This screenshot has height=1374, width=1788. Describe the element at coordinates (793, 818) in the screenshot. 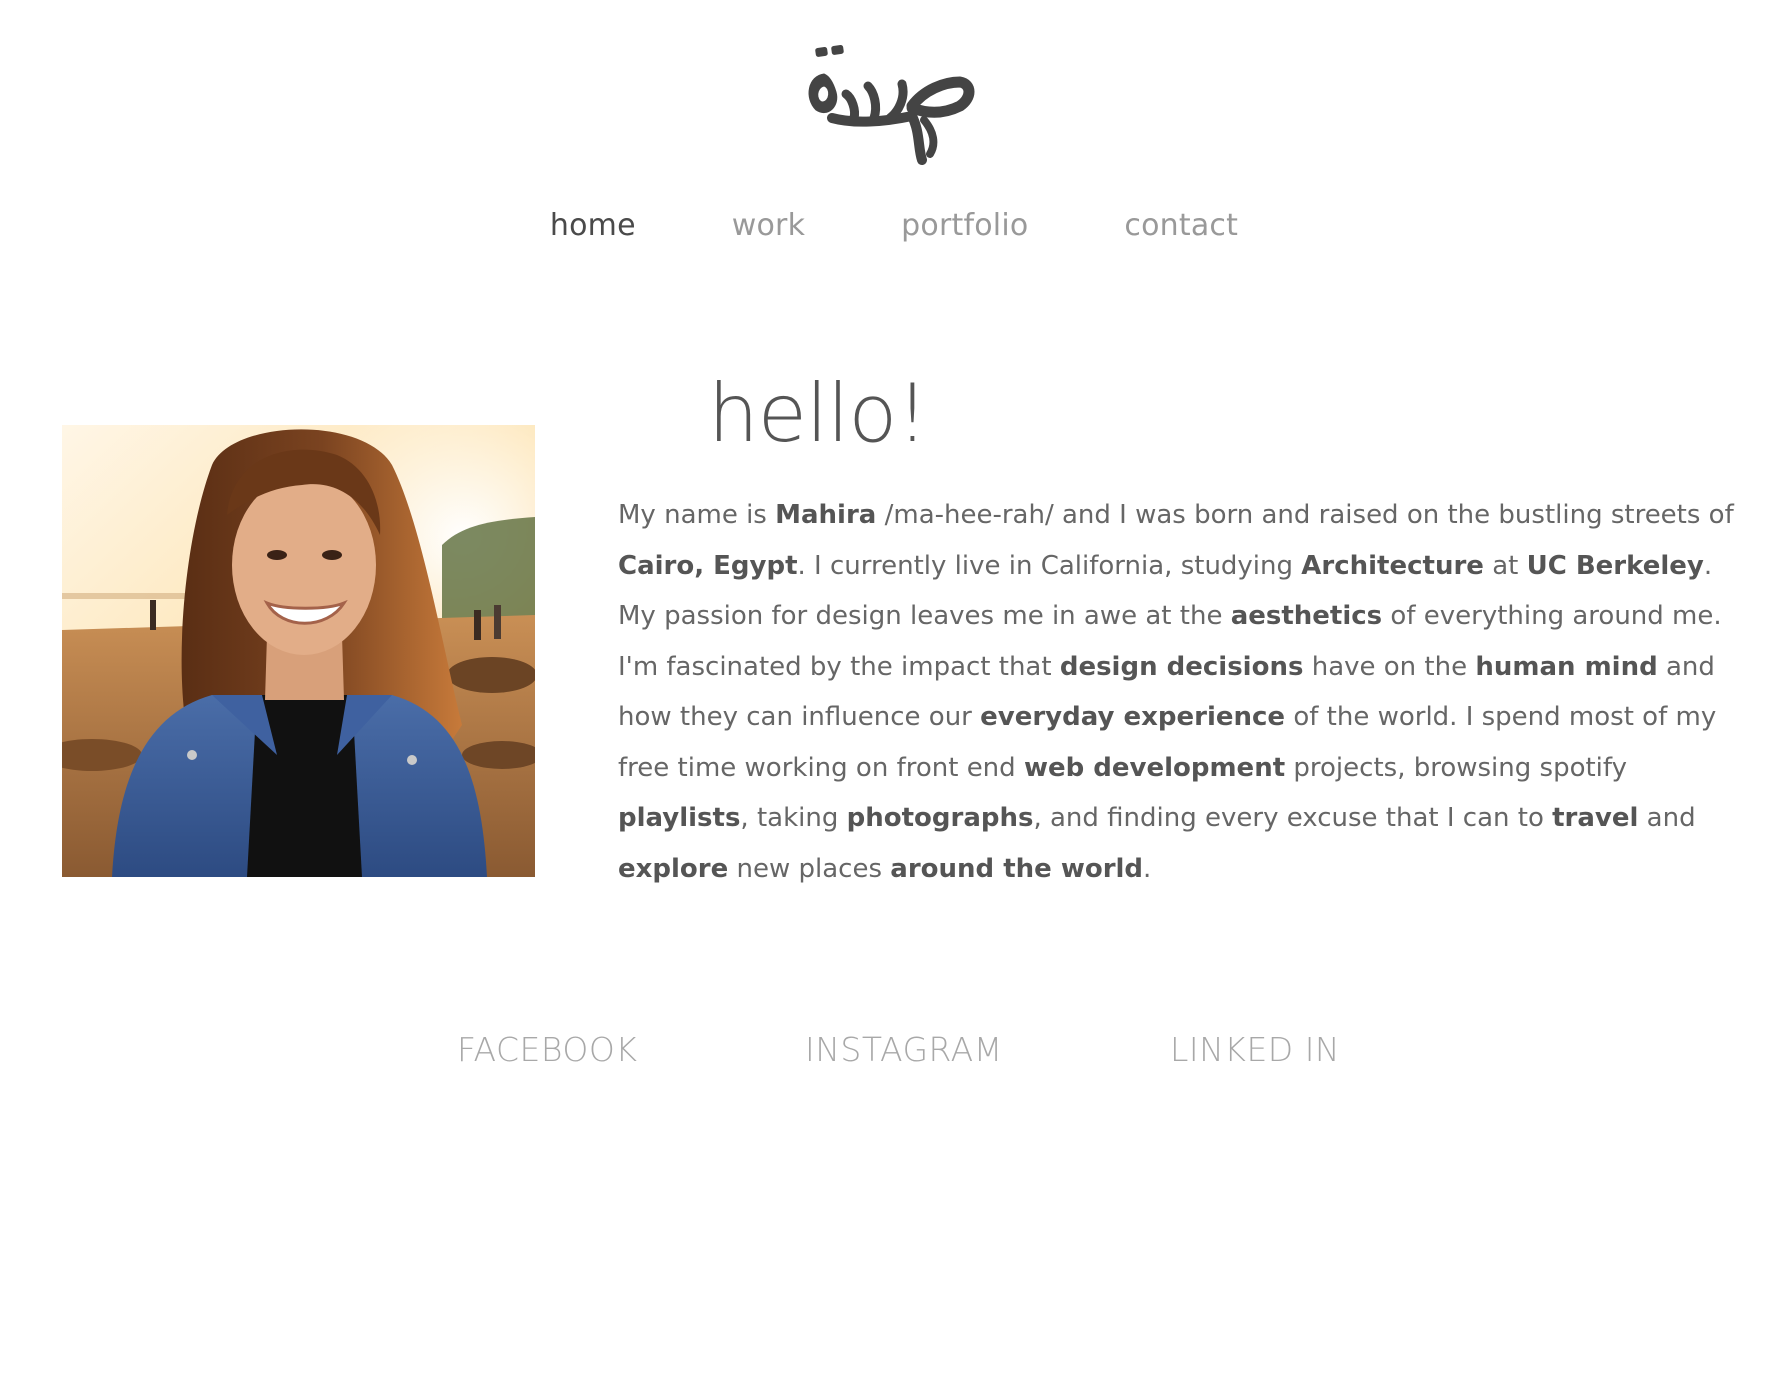

I see `bio-text: , taking` at that location.